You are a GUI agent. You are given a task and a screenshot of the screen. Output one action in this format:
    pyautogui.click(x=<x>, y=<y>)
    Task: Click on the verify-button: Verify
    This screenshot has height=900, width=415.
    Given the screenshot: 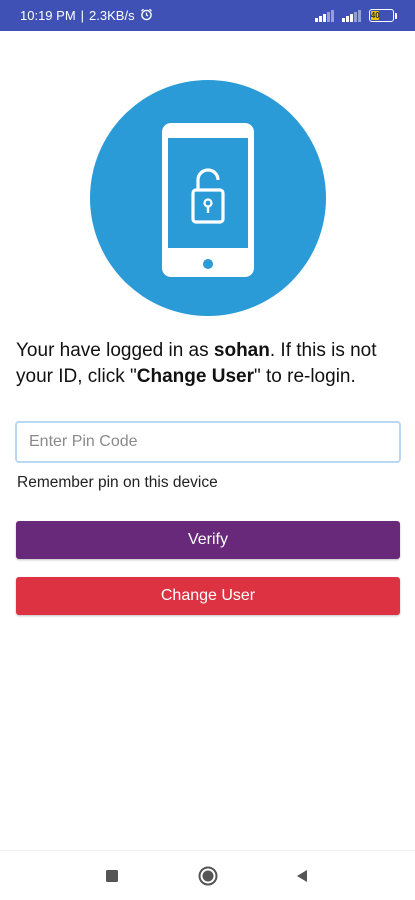 What is the action you would take?
    pyautogui.click(x=208, y=540)
    